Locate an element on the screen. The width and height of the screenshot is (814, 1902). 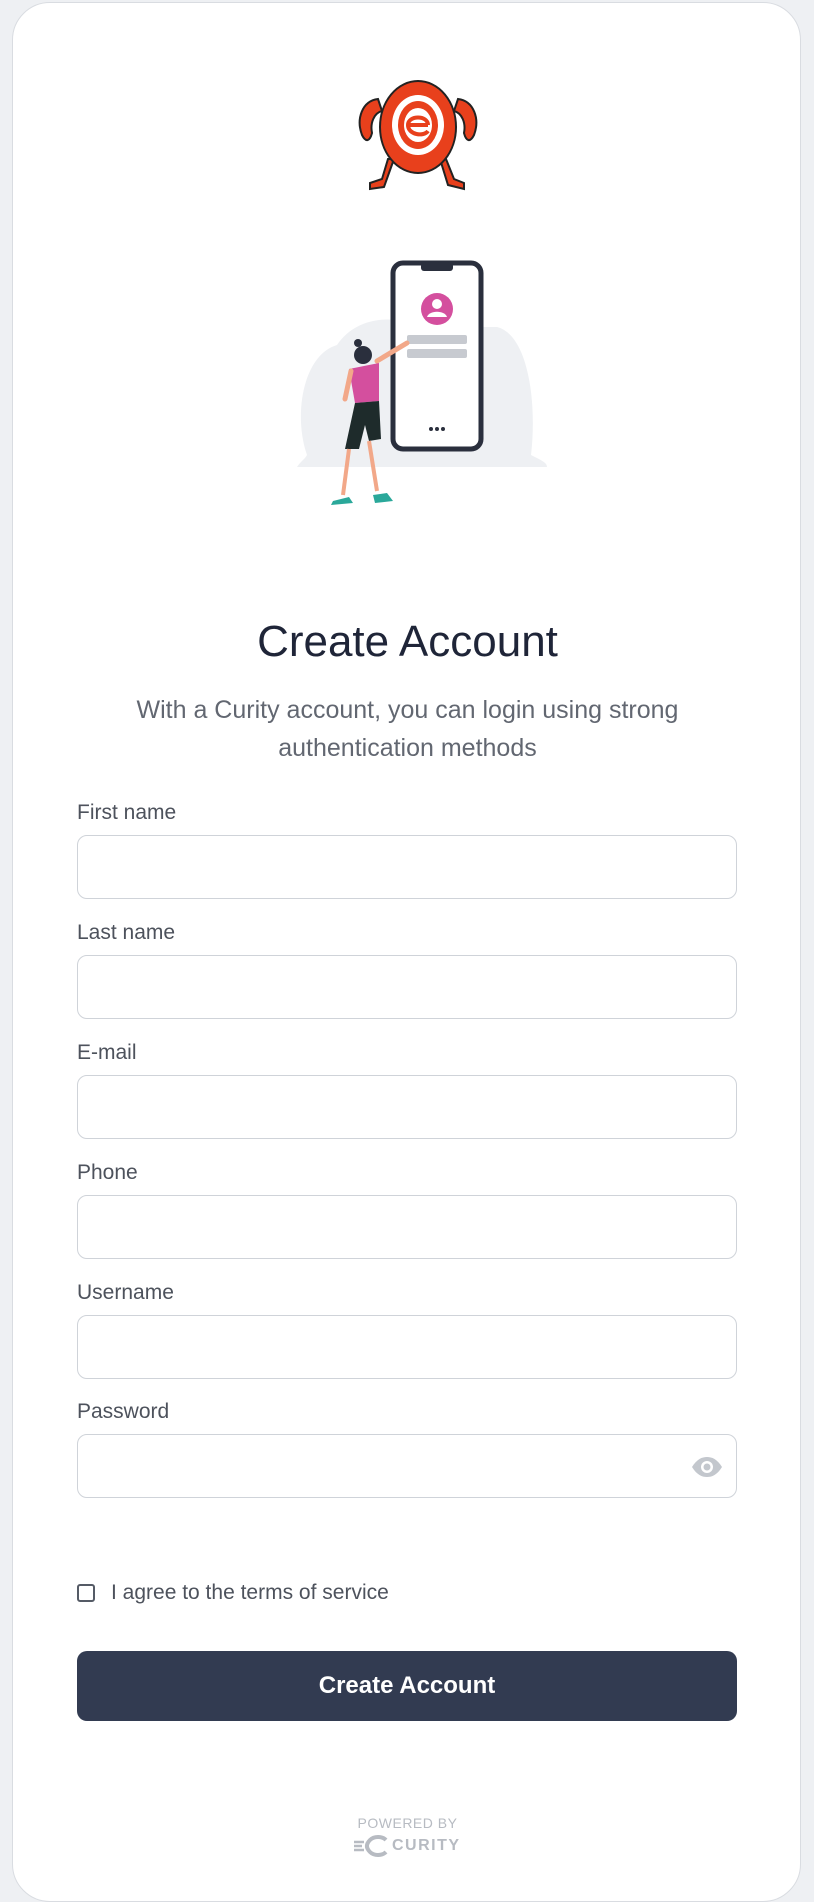
curity-mark-icon is located at coordinates (371, 1846).